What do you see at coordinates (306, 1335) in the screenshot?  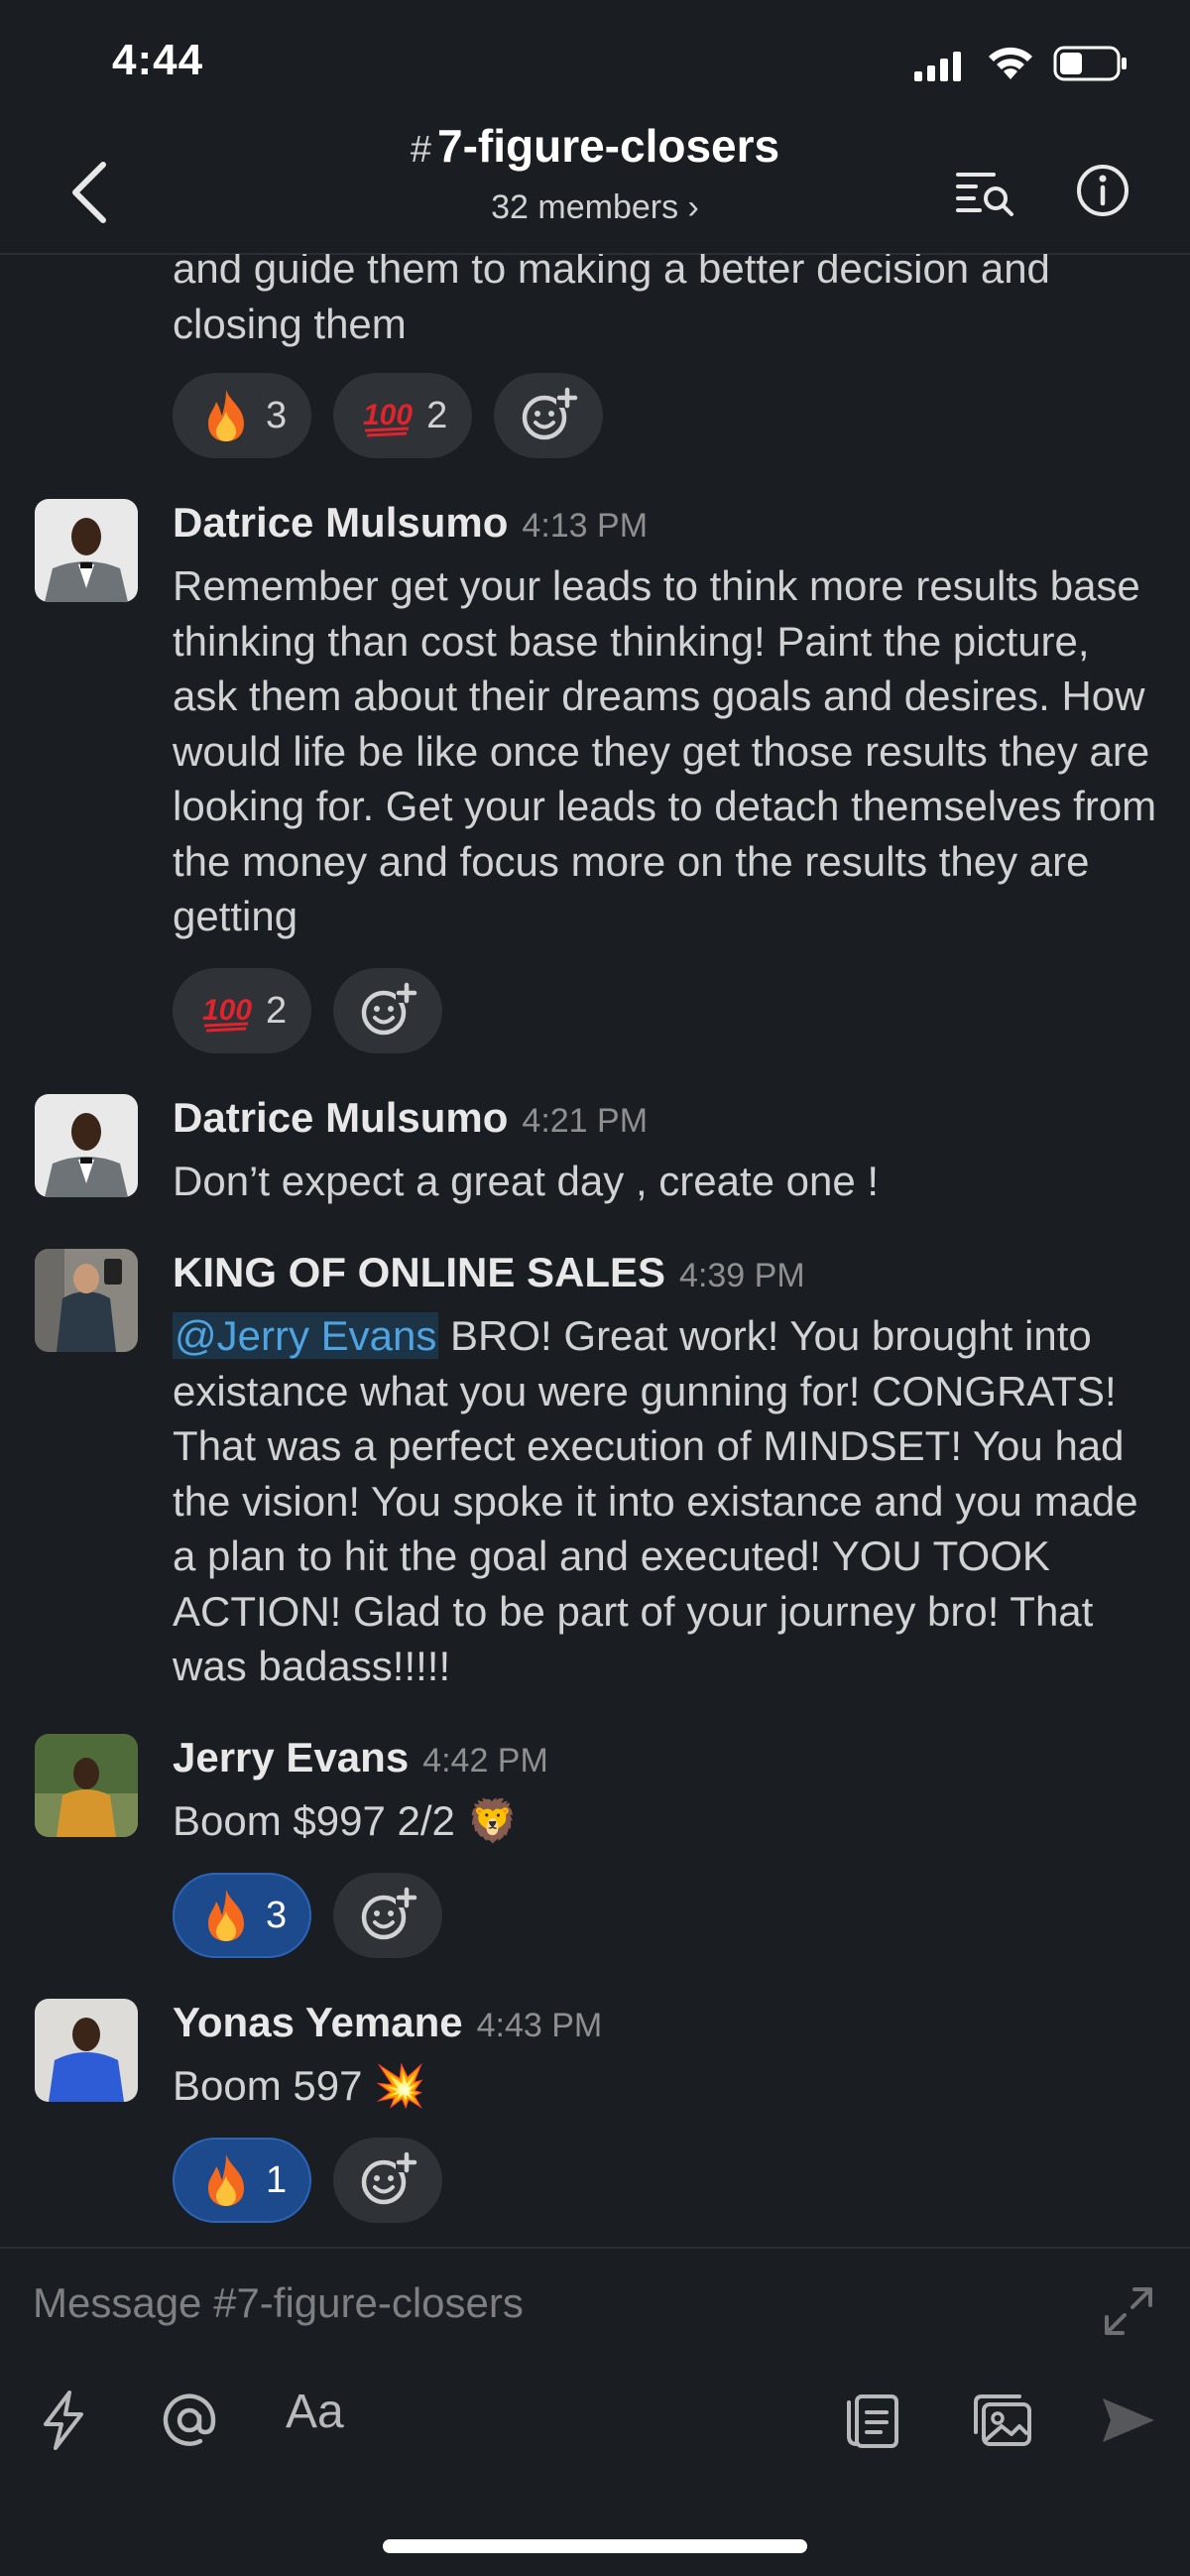 I see `user-mention: @Jerry Evans` at bounding box center [306, 1335].